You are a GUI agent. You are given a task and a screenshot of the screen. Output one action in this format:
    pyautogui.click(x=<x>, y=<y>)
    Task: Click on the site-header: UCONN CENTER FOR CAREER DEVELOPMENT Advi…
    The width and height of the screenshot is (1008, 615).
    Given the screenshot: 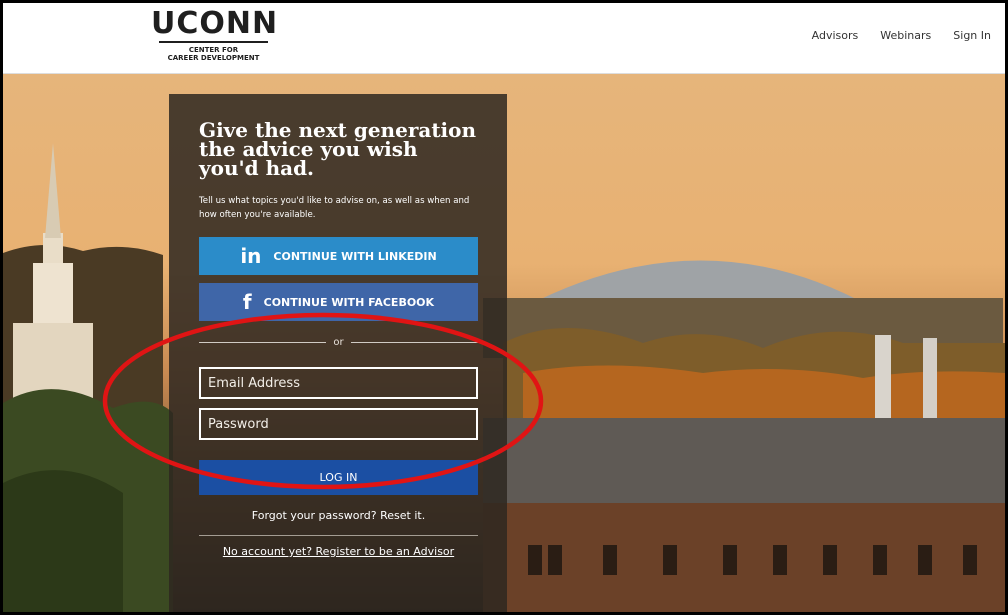 What is the action you would take?
    pyautogui.click(x=504, y=38)
    